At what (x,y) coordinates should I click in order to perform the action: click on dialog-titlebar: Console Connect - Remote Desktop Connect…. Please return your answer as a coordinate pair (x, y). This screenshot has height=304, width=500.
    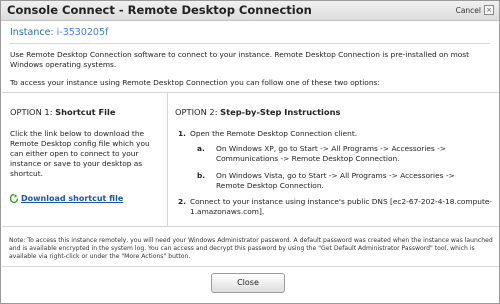
    Looking at the image, I should click on (250, 11).